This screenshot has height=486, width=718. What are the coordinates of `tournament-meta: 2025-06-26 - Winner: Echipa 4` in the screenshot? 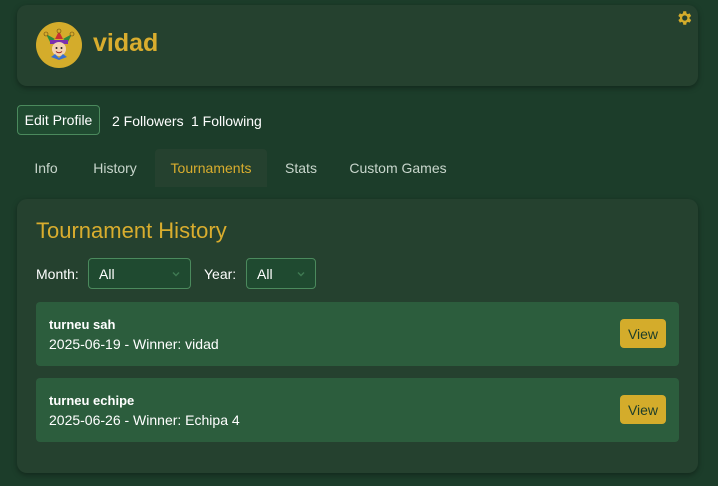 It's located at (144, 420).